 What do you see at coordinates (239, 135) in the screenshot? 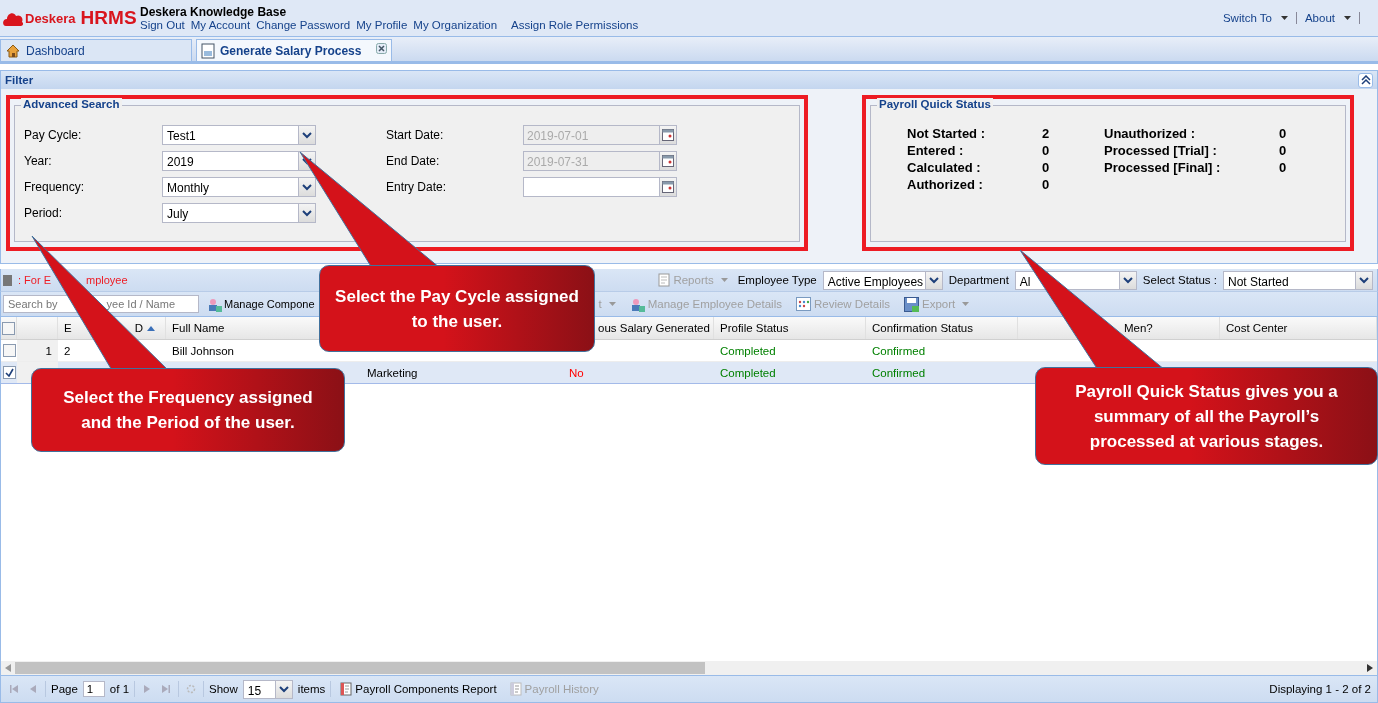
I see `dropdown: Test1` at bounding box center [239, 135].